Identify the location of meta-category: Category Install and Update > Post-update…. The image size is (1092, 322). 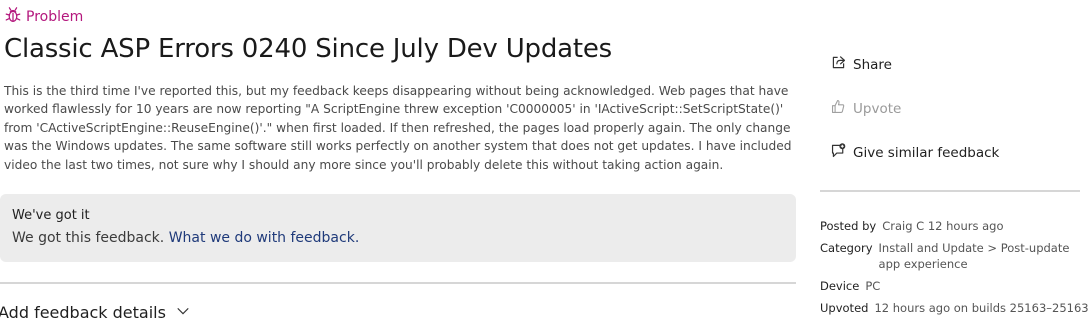
(954, 256).